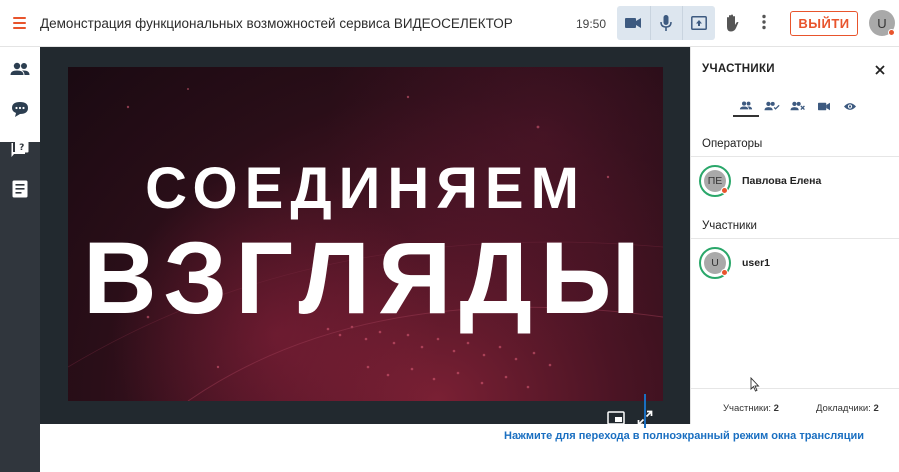 The image size is (899, 472). I want to click on sidebar-item-chat, so click(20, 109).